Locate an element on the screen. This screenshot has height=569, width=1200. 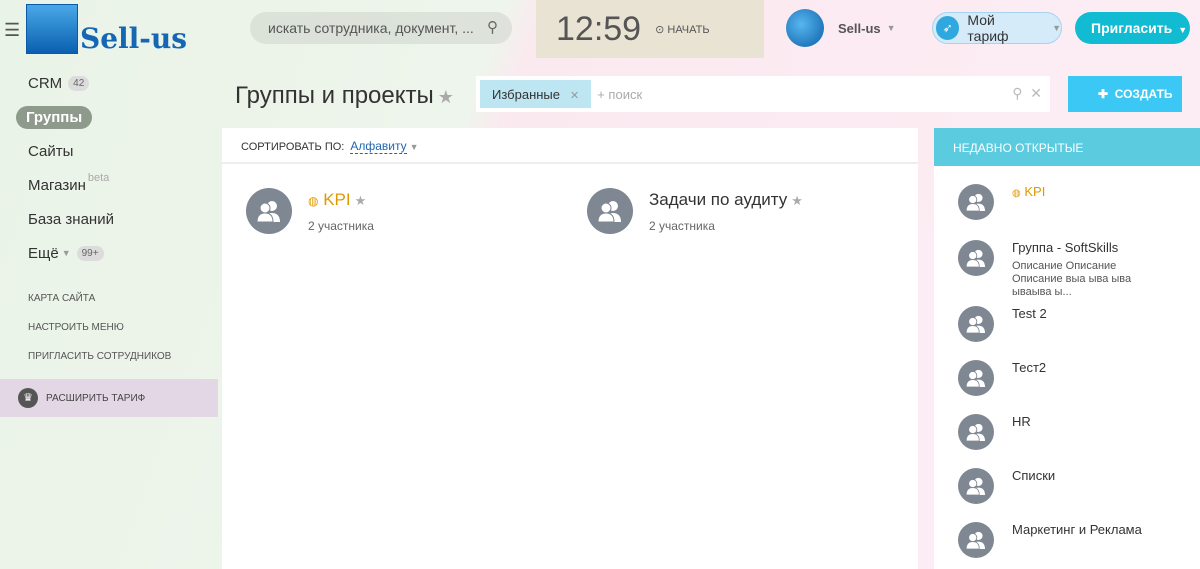
sort-dropdown: Алфавиту is located at coordinates (378, 146).